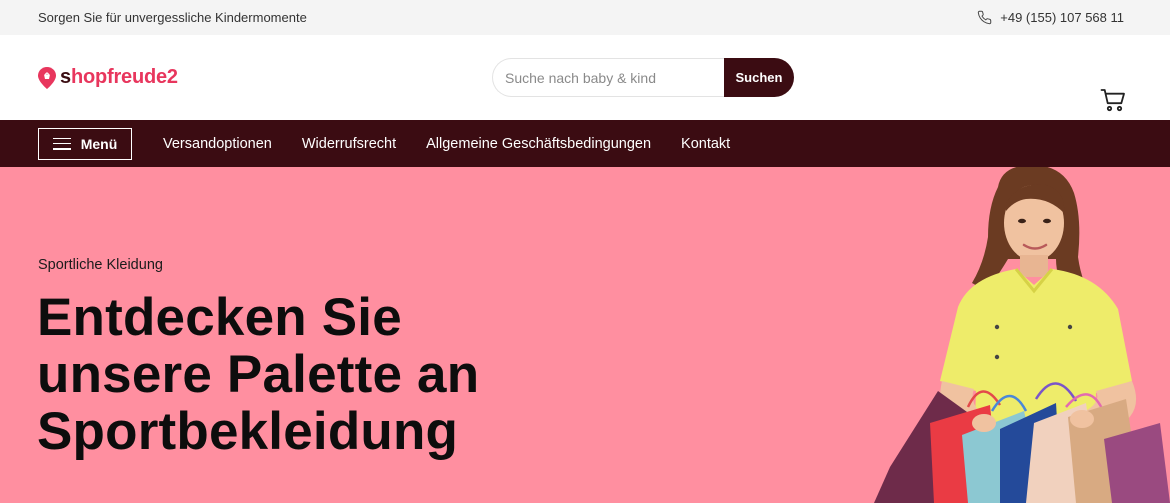  Describe the element at coordinates (985, 17) in the screenshot. I see `phone-icon` at that location.